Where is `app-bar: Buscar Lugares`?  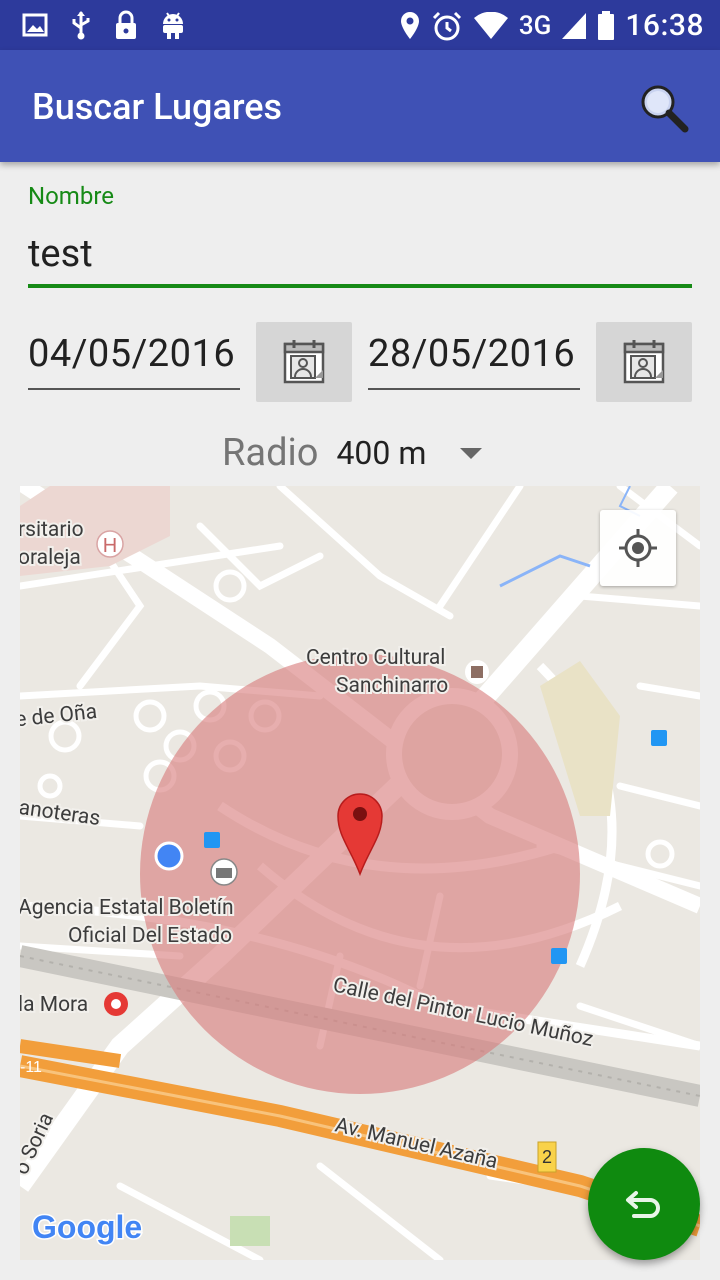 app-bar: Buscar Lugares is located at coordinates (360, 106).